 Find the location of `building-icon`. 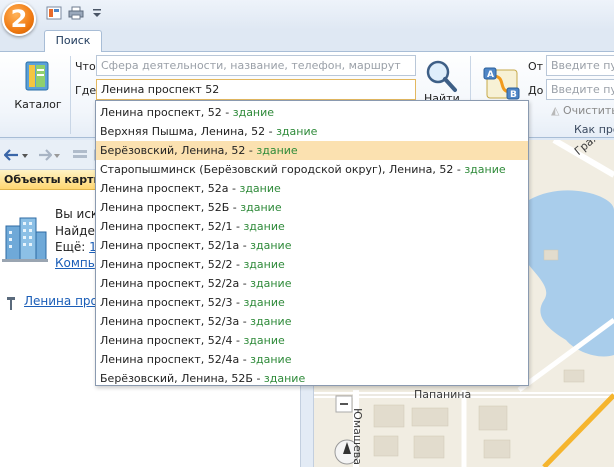

building-icon is located at coordinates (25, 239).